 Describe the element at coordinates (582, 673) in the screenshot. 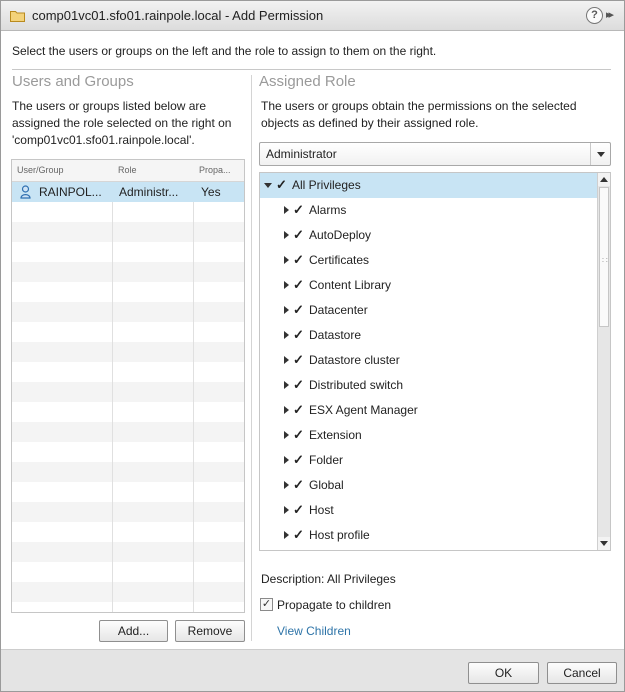

I see `cancel-button: Cancel` at that location.